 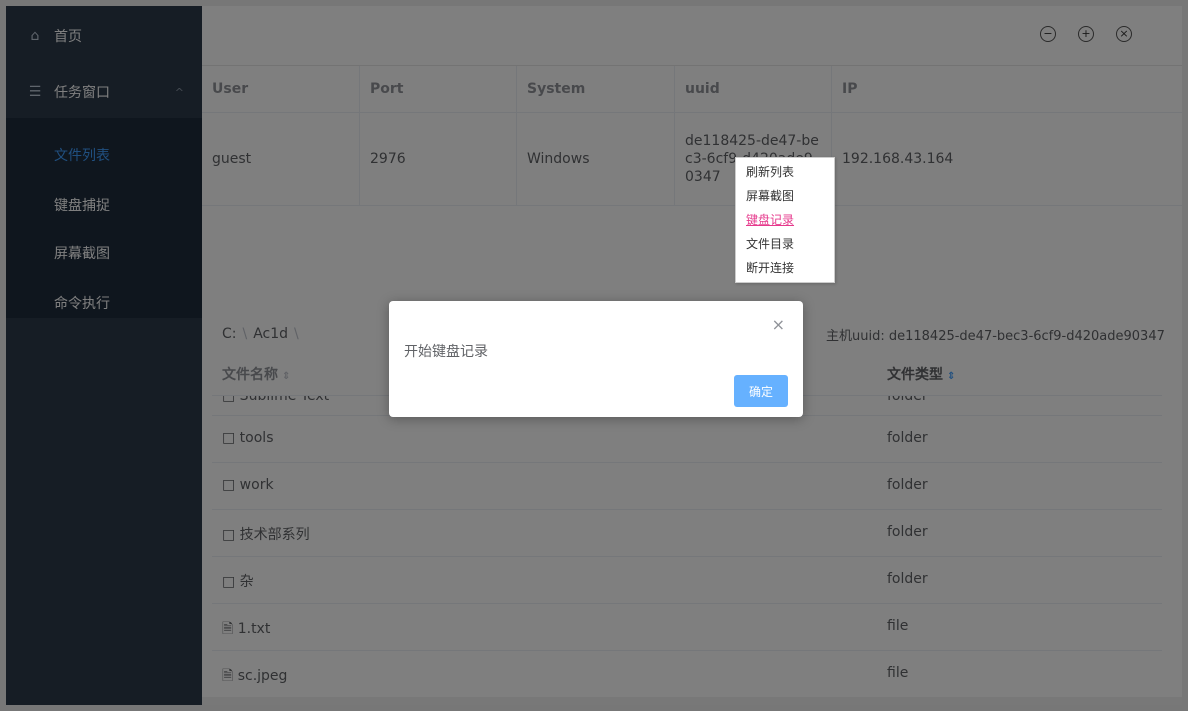 What do you see at coordinates (778, 324) in the screenshot?
I see `close-icon: ×` at bounding box center [778, 324].